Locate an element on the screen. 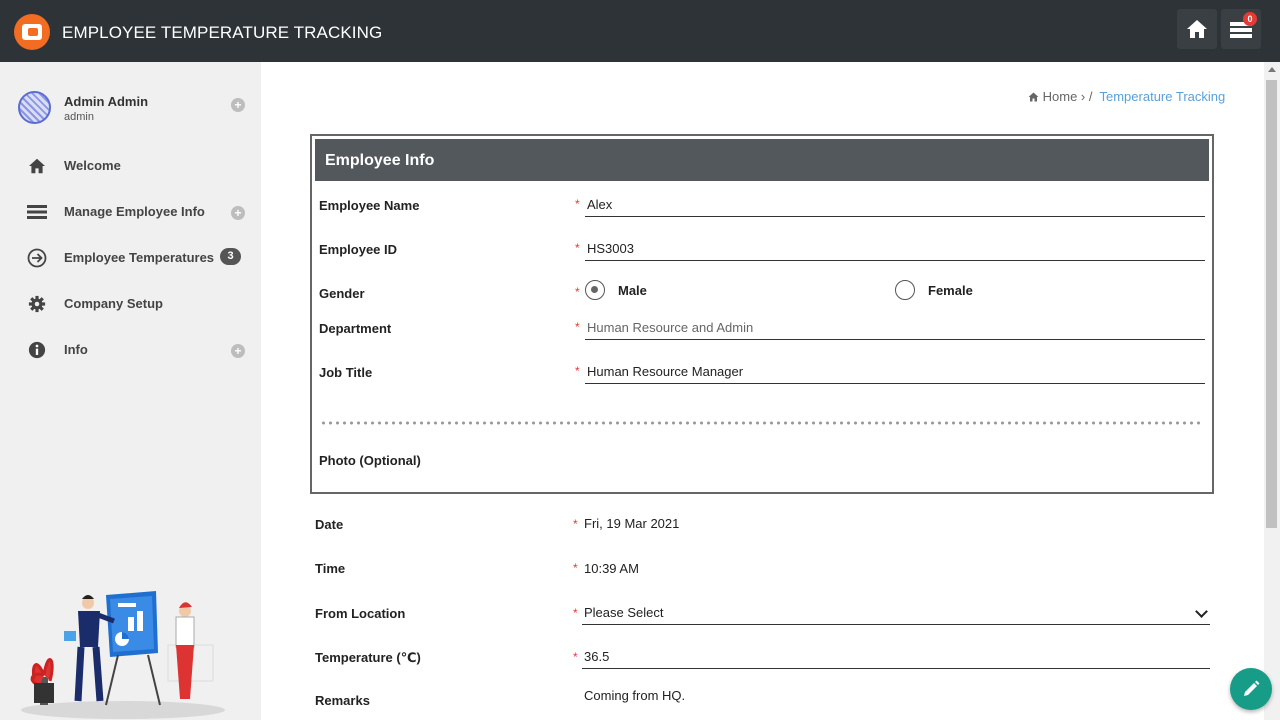 The image size is (1280, 720). home-button is located at coordinates (1197, 29).